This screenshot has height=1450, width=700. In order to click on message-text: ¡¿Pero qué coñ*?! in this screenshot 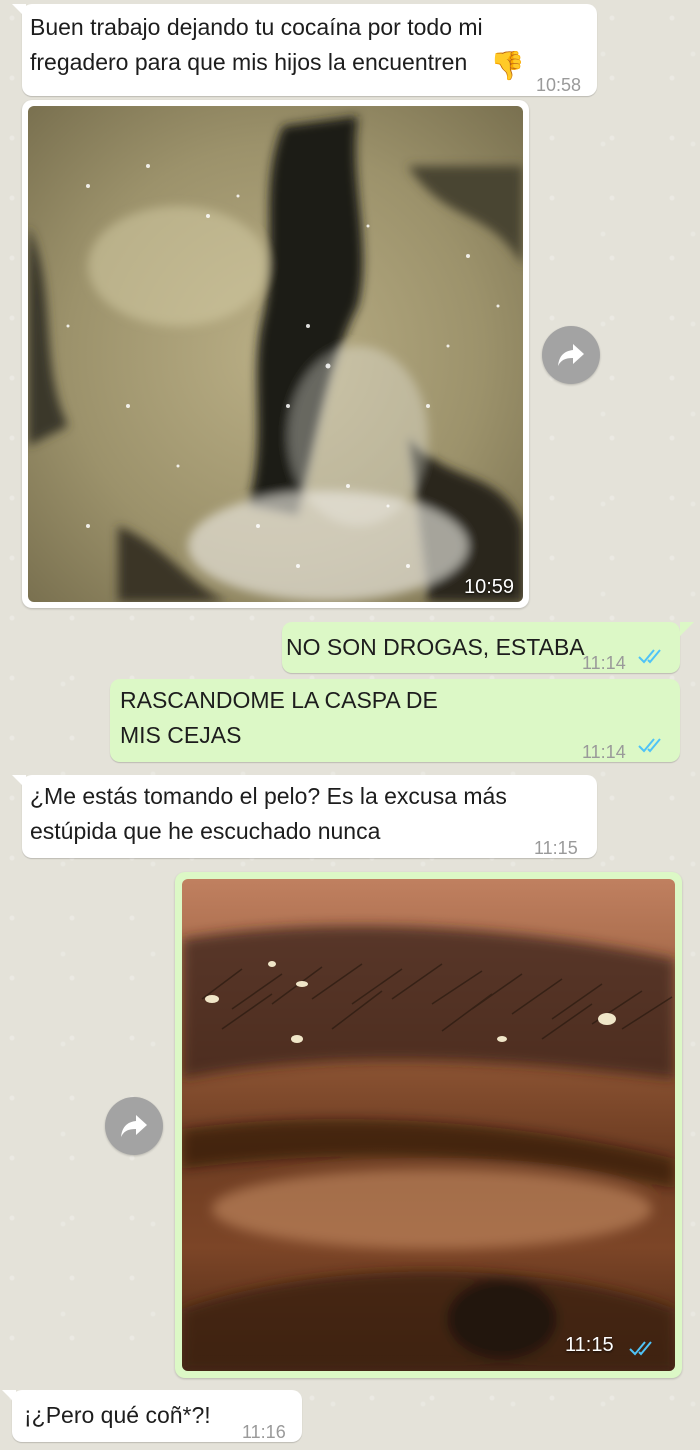, I will do `click(117, 1415)`.